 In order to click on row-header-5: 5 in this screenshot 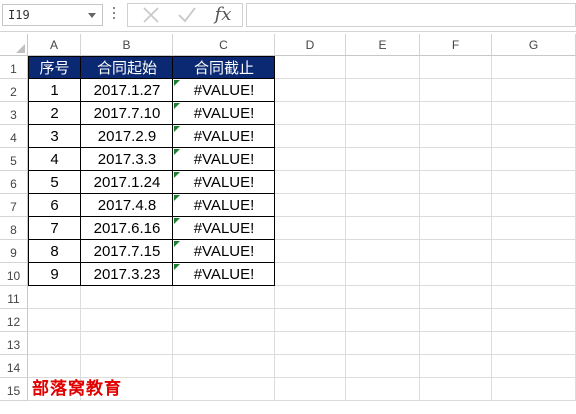, I will do `click(14, 159)`.